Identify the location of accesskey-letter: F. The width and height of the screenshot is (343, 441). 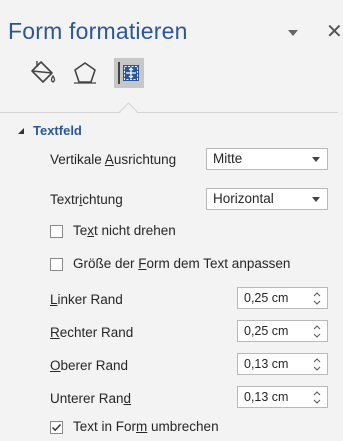
(142, 263).